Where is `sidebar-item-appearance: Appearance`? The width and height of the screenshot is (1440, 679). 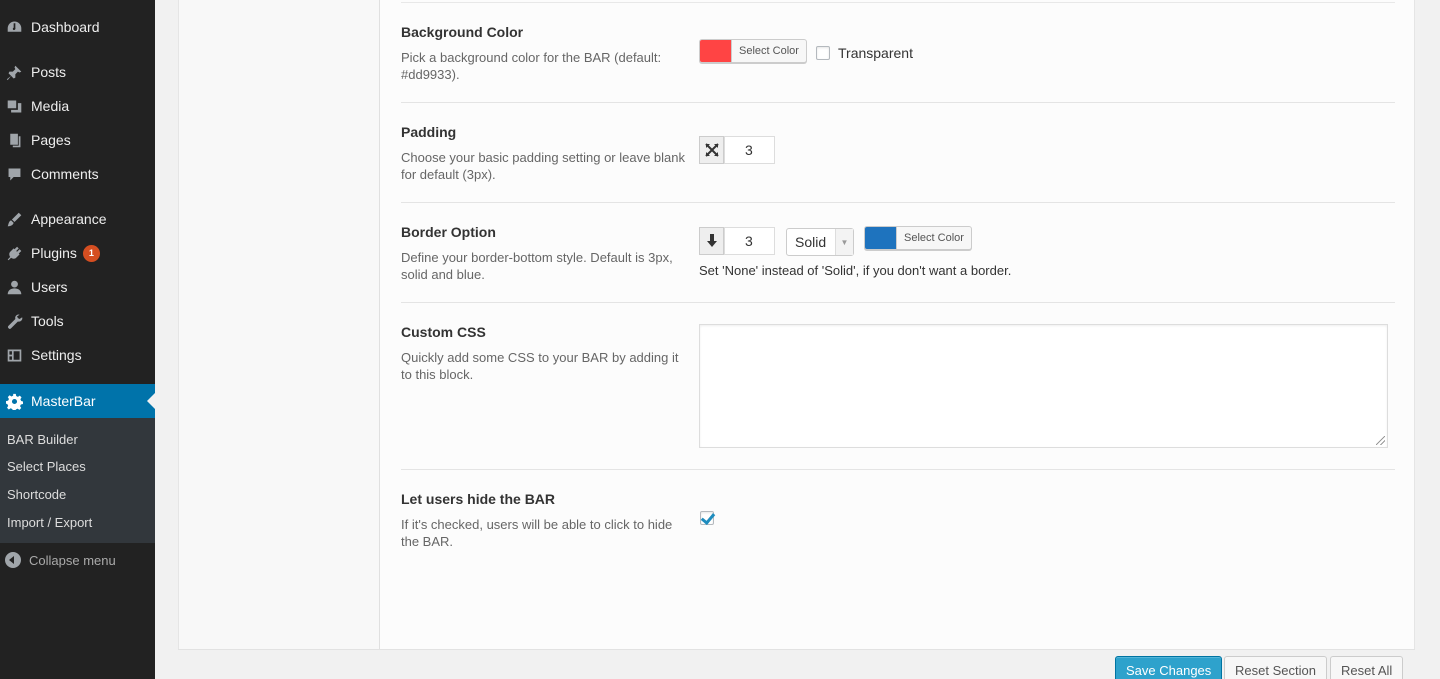 sidebar-item-appearance: Appearance is located at coordinates (77, 219).